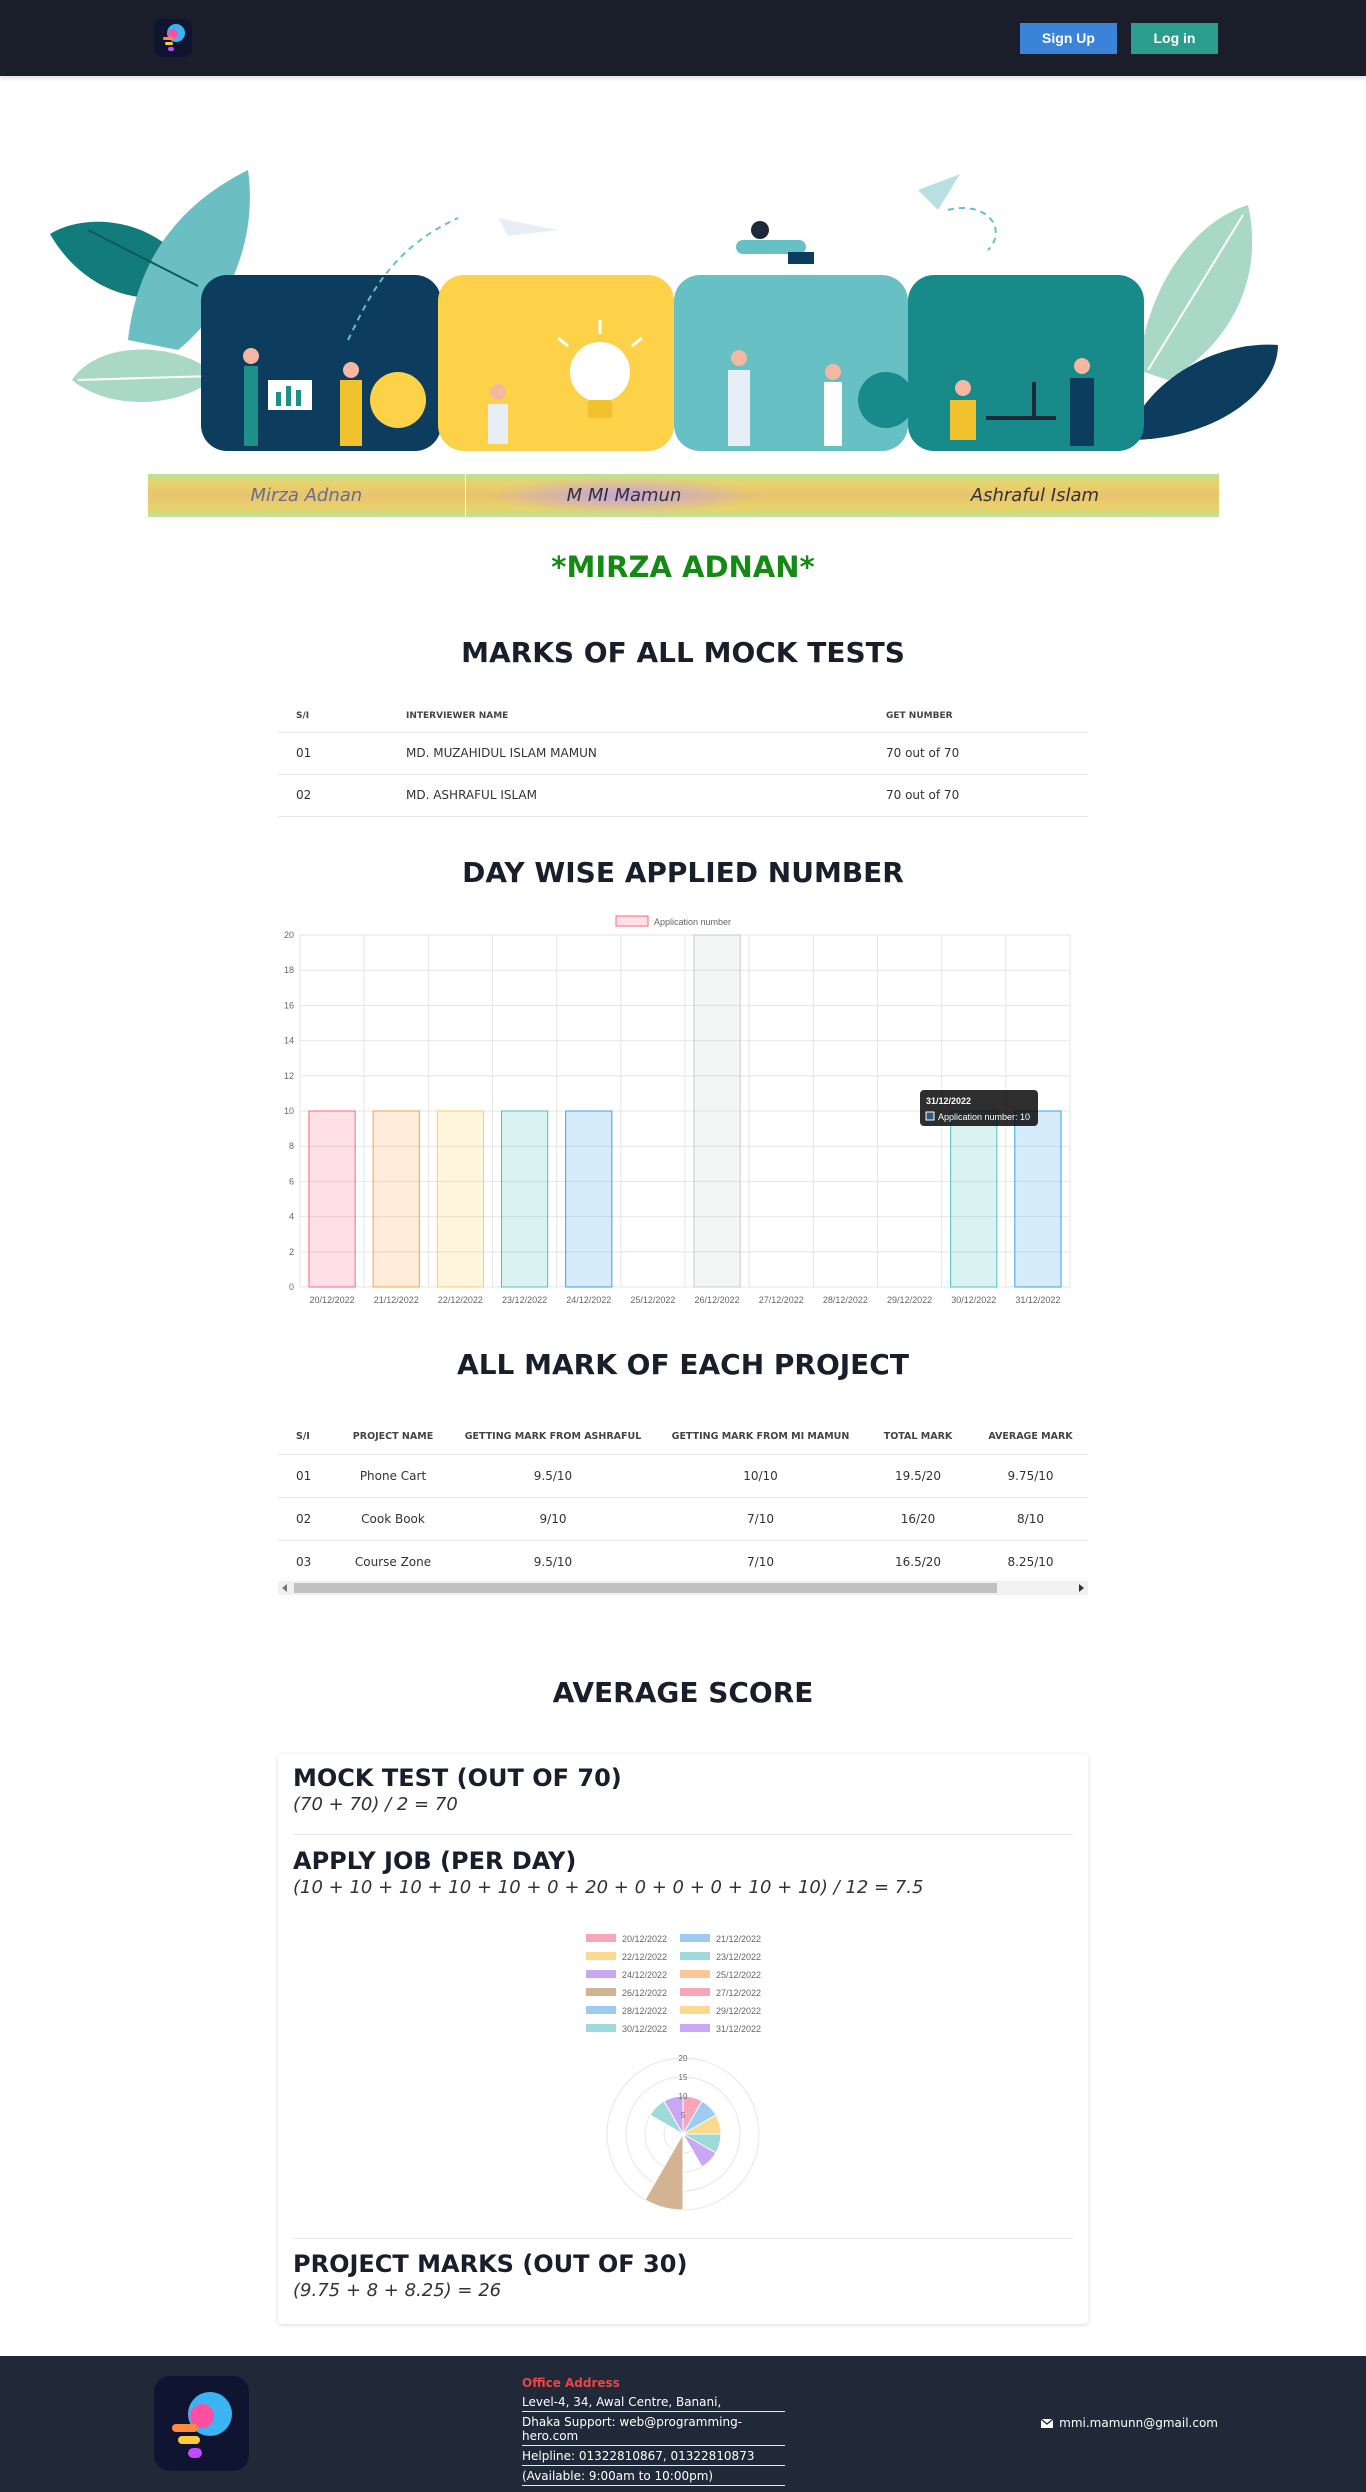  What do you see at coordinates (1030, 1562) in the screenshot?
I see `cell-average-mark: 8.25/10` at bounding box center [1030, 1562].